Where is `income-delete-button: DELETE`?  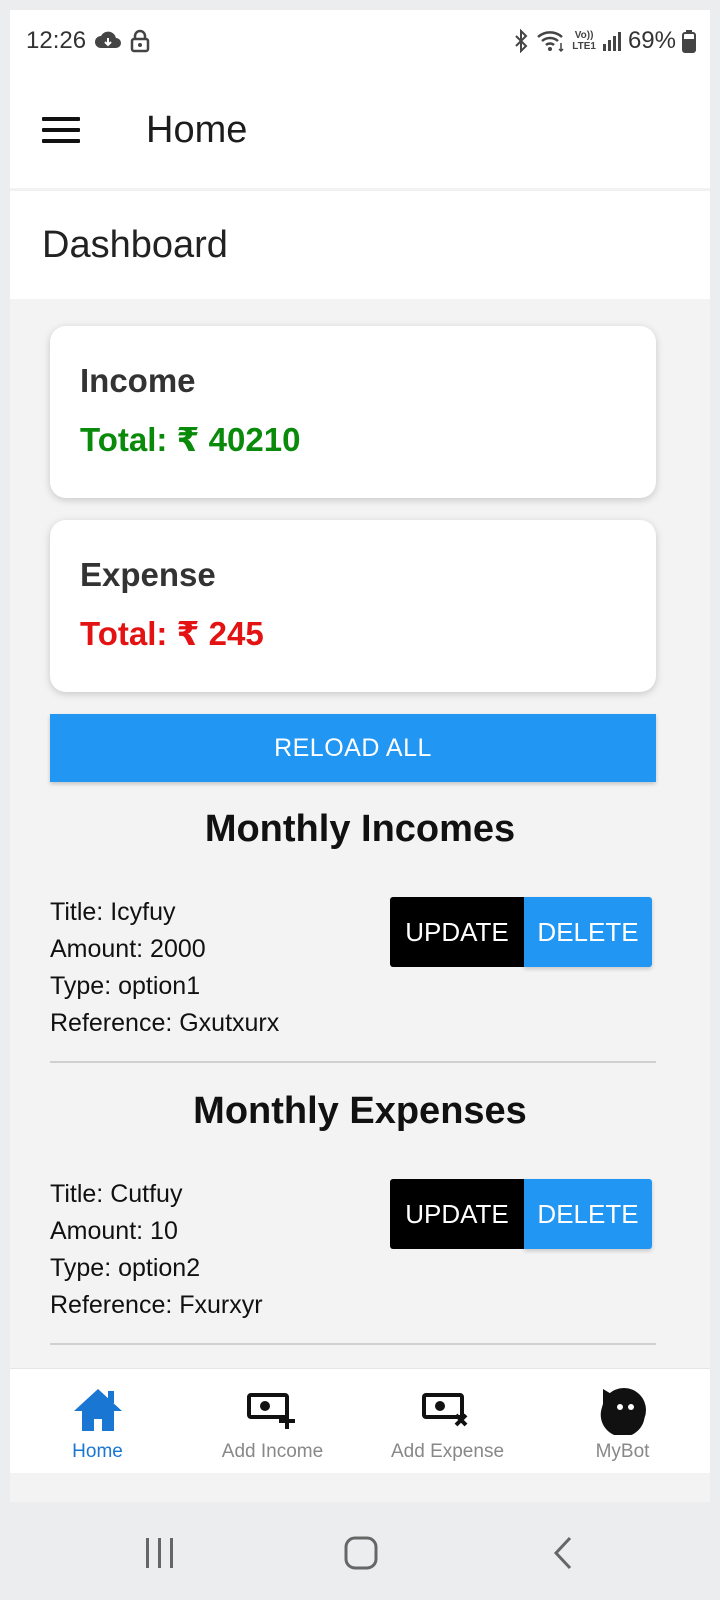
income-delete-button: DELETE is located at coordinates (588, 932).